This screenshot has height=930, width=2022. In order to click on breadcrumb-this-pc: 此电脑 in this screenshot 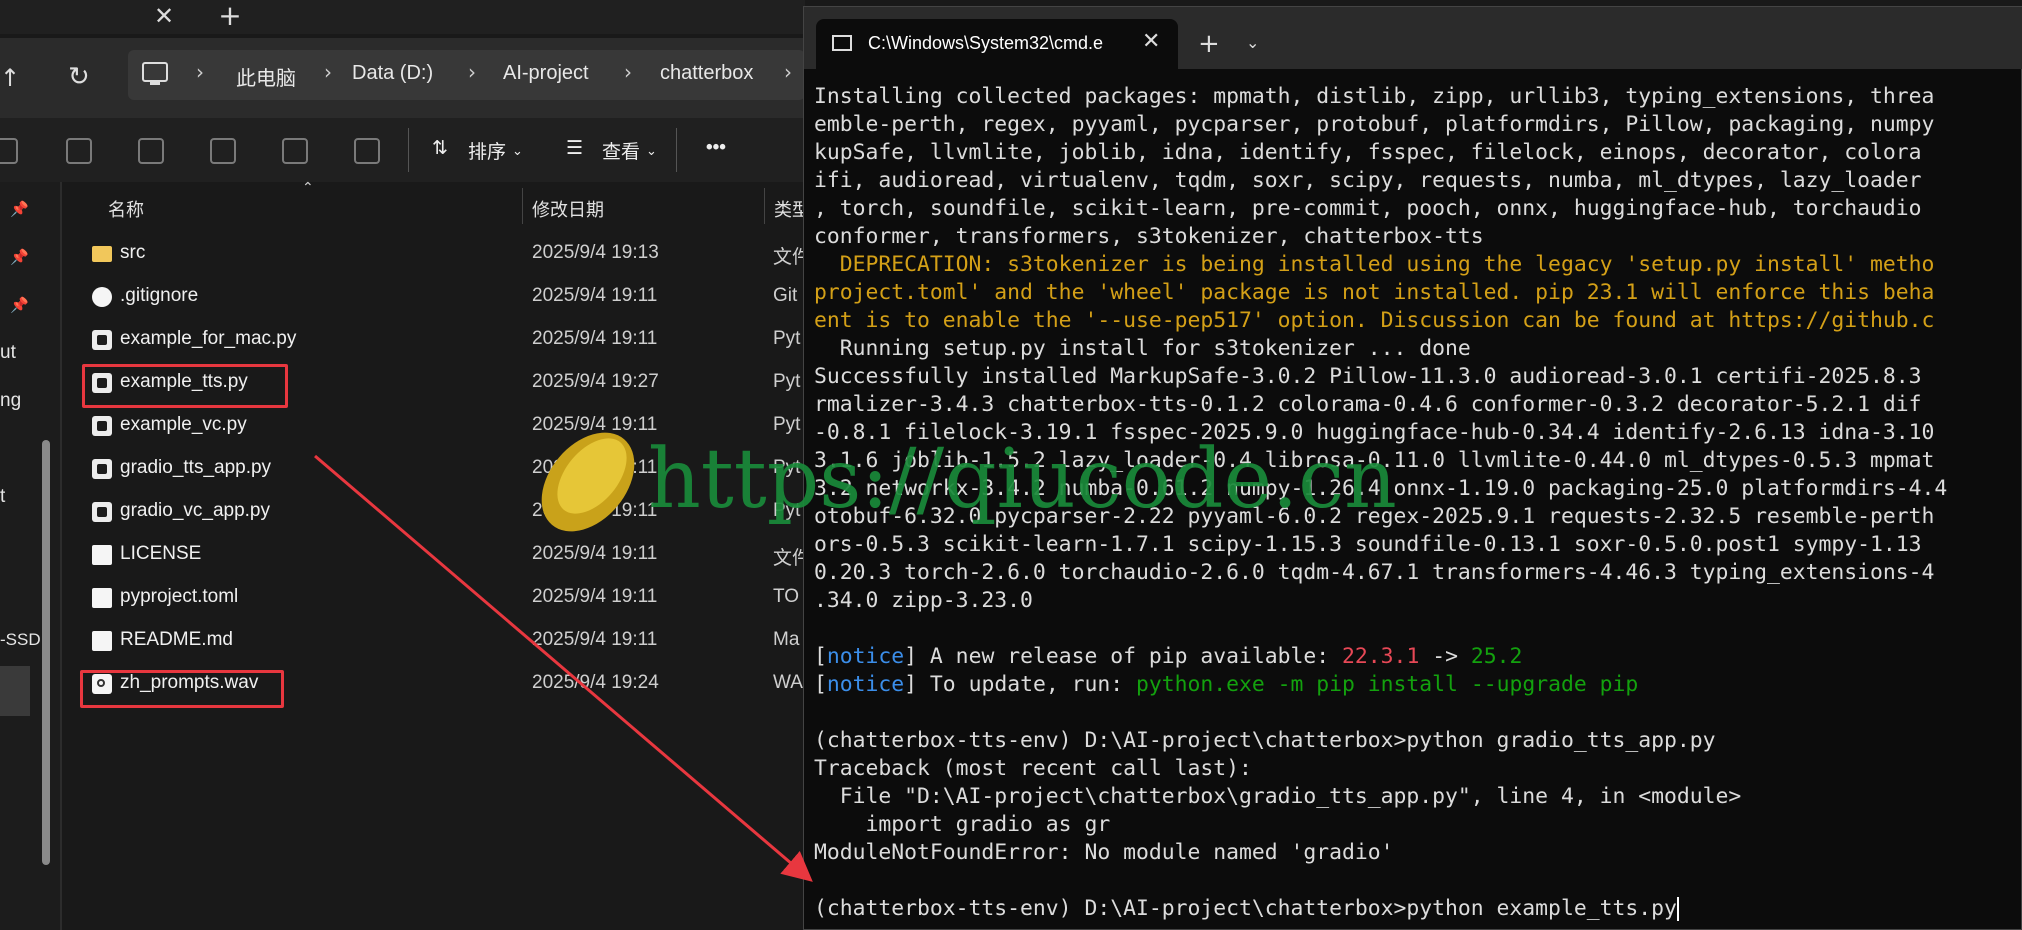, I will do `click(266, 76)`.